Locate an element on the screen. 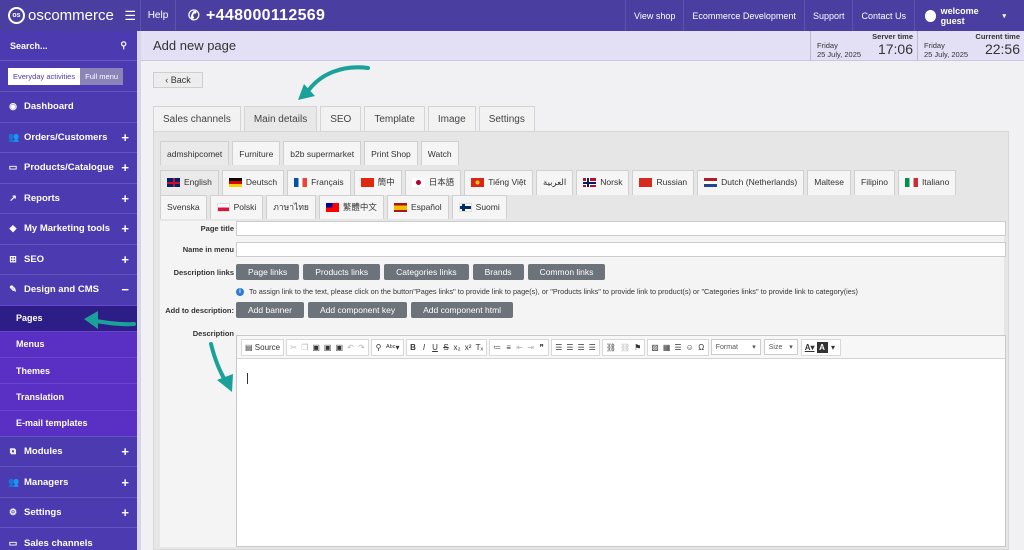 The width and height of the screenshot is (1024, 550). bulleted-list-icon: ≡ is located at coordinates (508, 347).